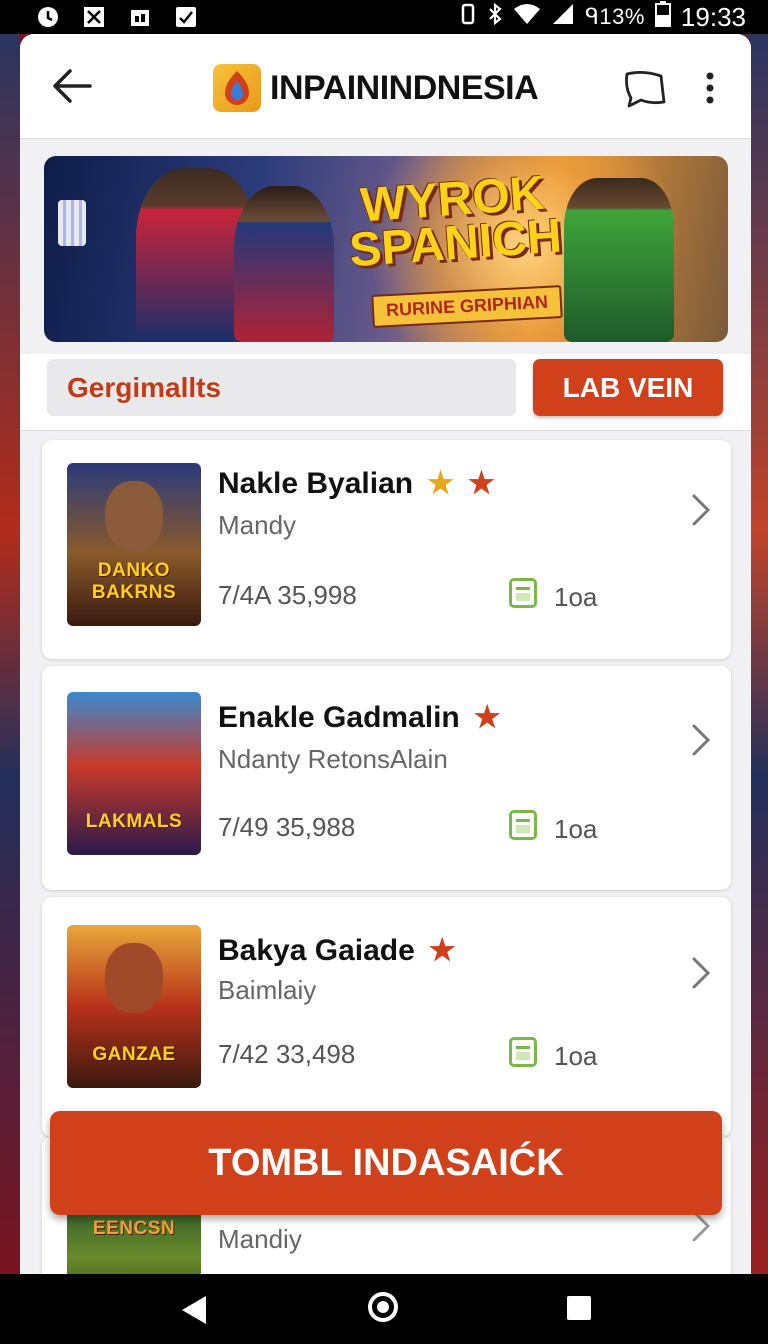  Describe the element at coordinates (193, 1312) in the screenshot. I see `nav-back-icon` at that location.